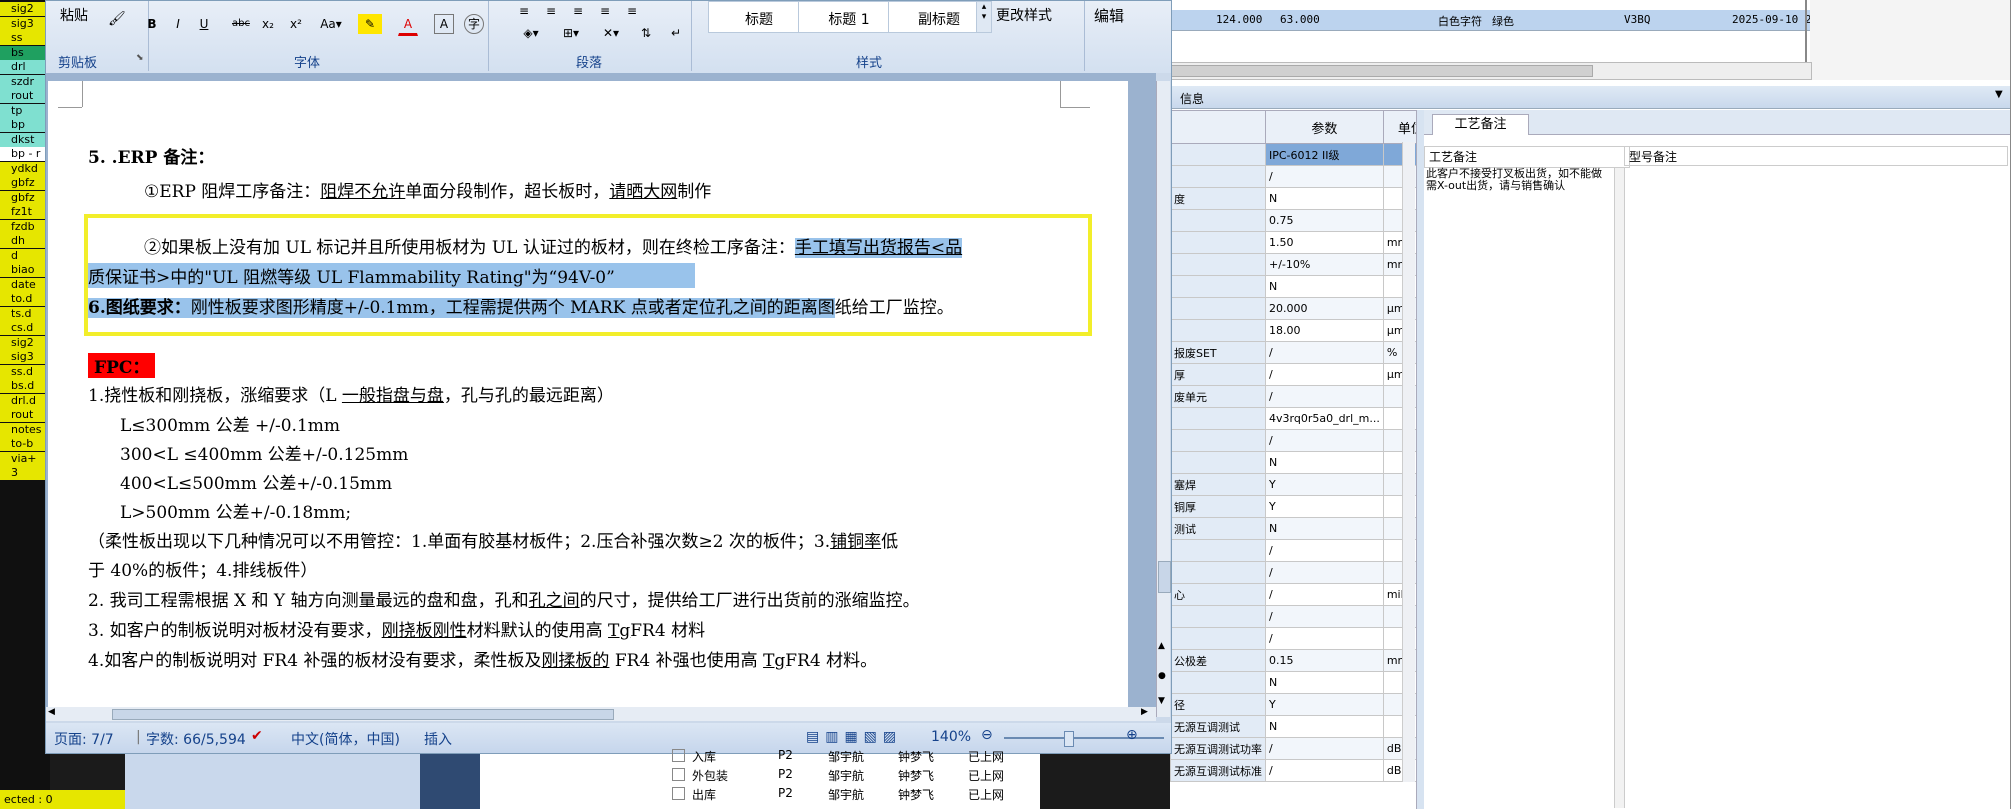  Describe the element at coordinates (24, 371) in the screenshot. I see `left-list-item: ss.d` at that location.